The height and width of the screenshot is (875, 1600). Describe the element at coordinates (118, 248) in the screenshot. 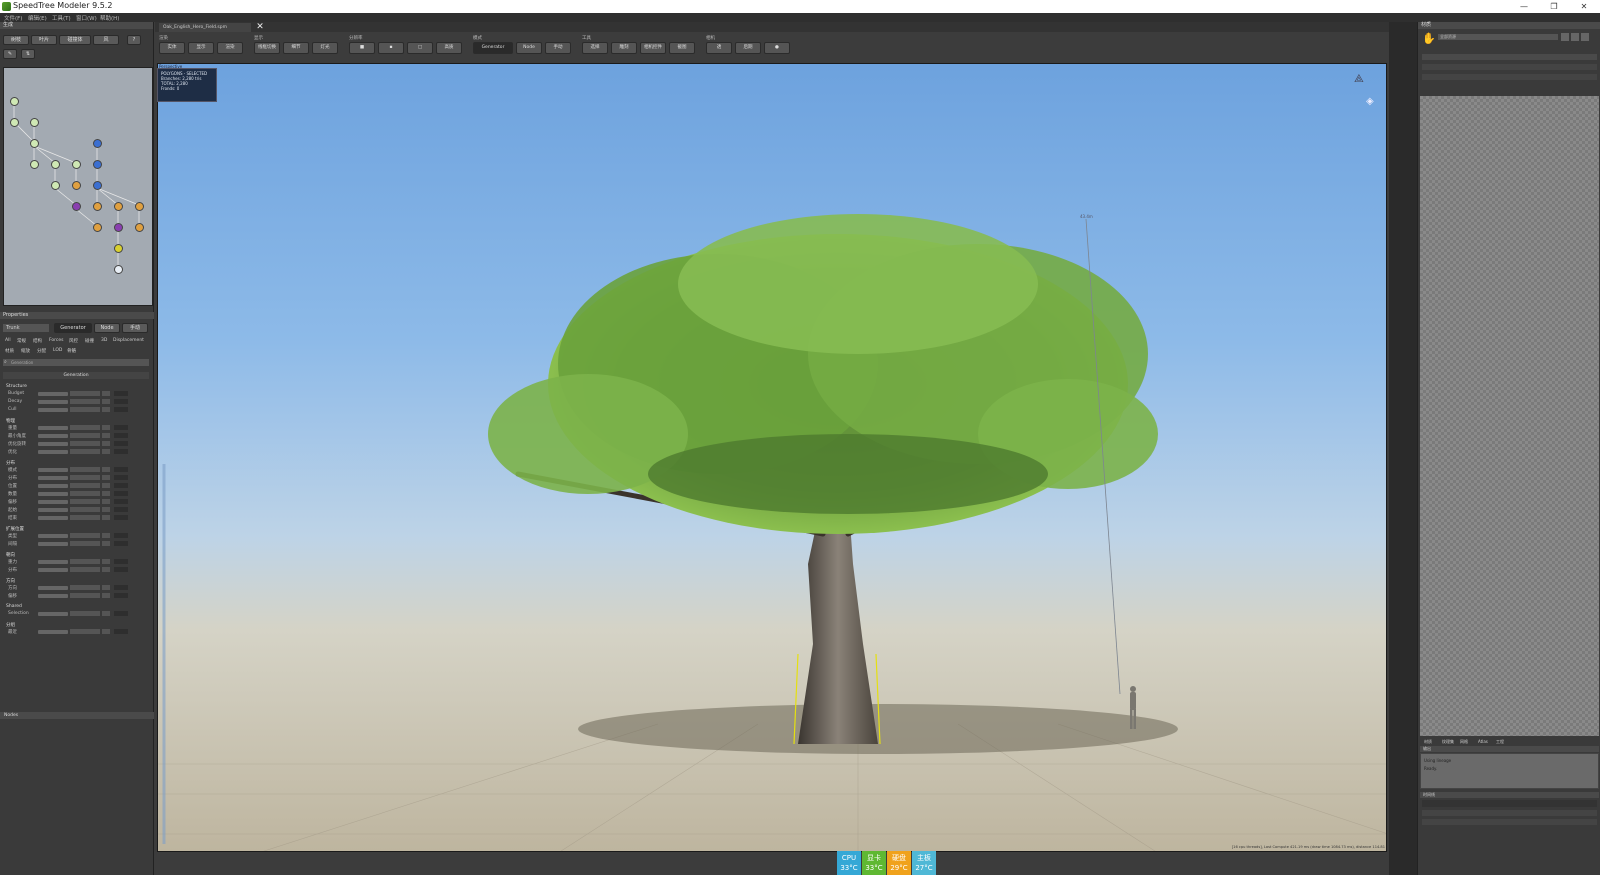

I see `graph-node-trunk-selected` at that location.